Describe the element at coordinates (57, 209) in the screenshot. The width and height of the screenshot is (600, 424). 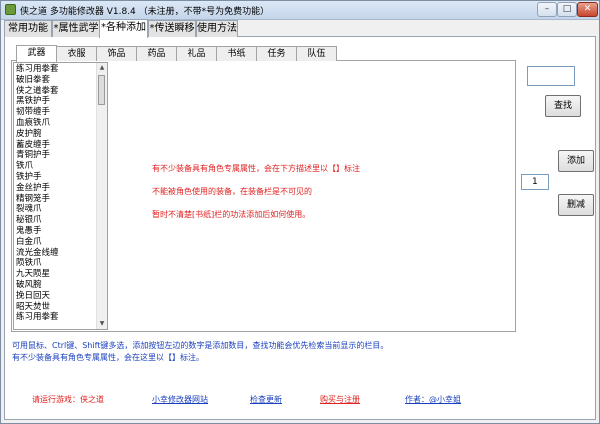
I see `list-item: 裂魂爪` at that location.